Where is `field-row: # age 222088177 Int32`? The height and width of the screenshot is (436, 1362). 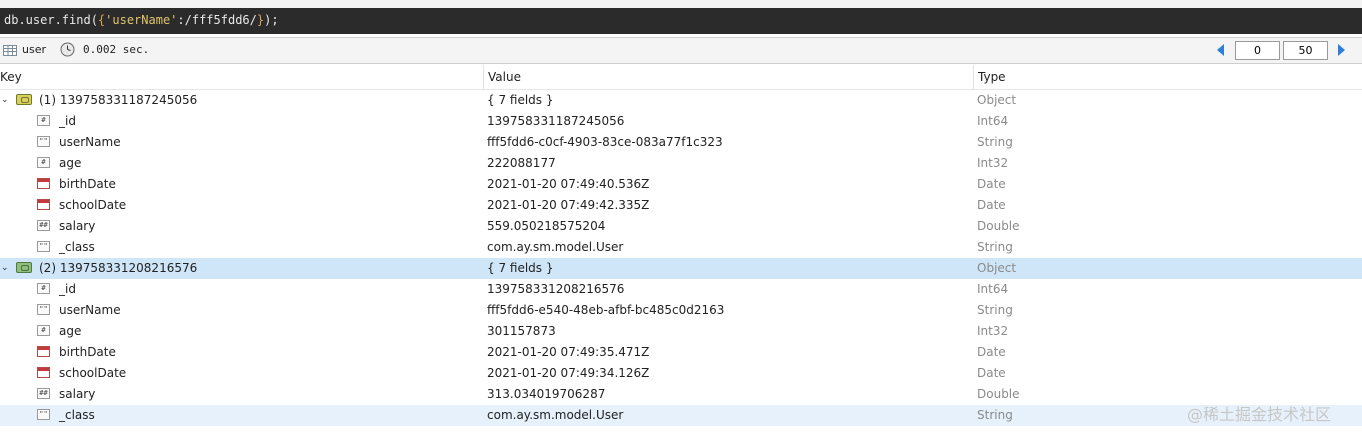 field-row: # age 222088177 Int32 is located at coordinates (681, 163).